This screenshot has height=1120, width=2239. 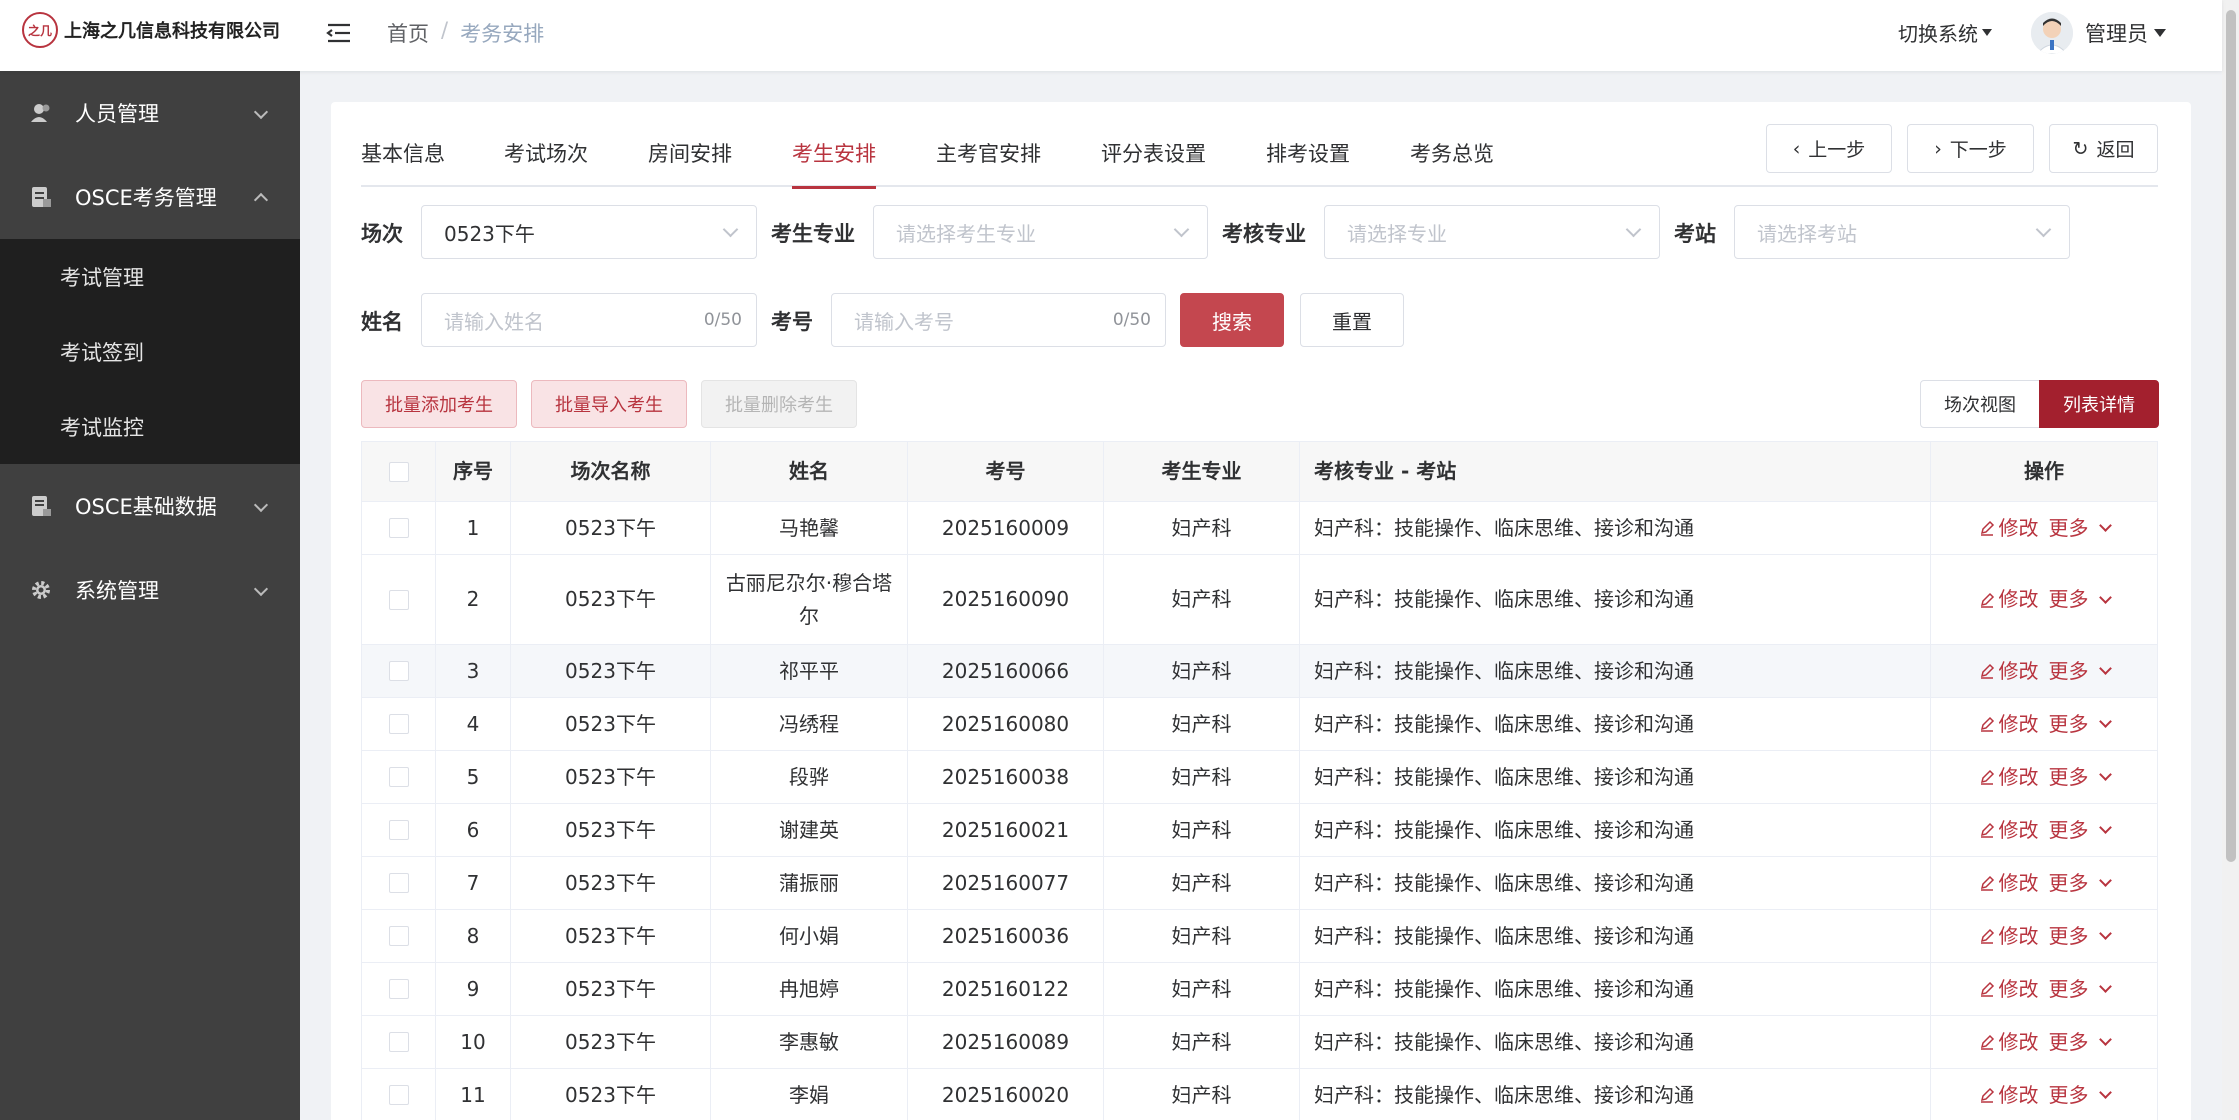 What do you see at coordinates (1829, 148) in the screenshot?
I see `prev-step-button: ‹ 上一步` at bounding box center [1829, 148].